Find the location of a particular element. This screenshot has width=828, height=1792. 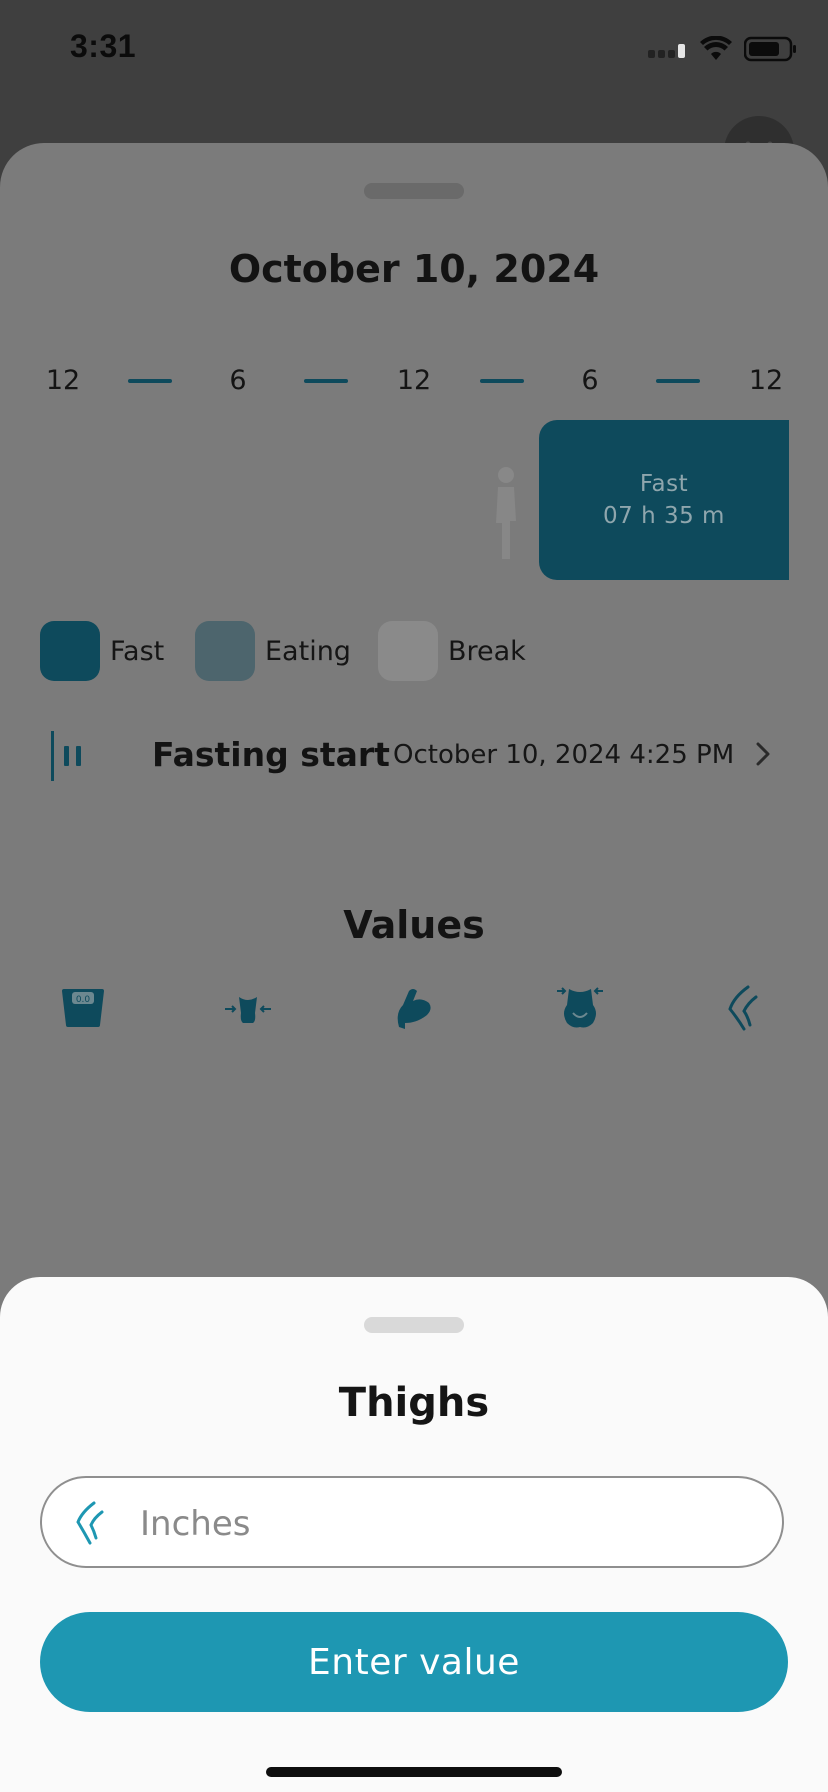

status-time: 3:31 is located at coordinates (103, 46).